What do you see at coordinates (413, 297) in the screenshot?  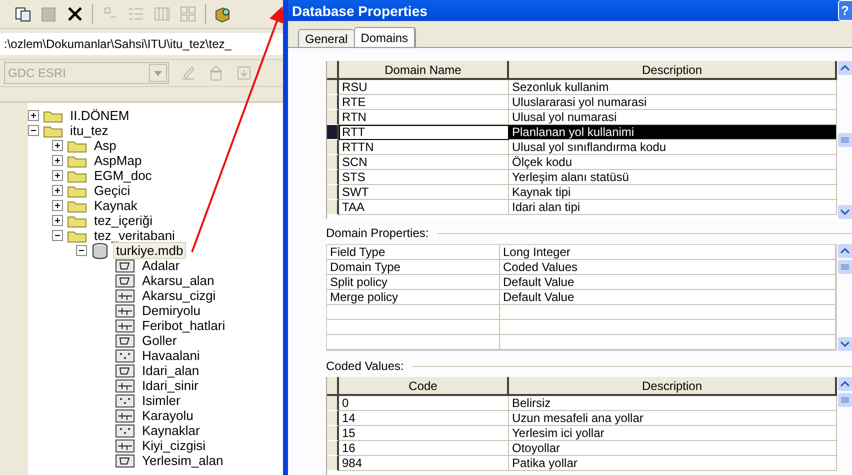 I see `table-cell: Merge policy` at bounding box center [413, 297].